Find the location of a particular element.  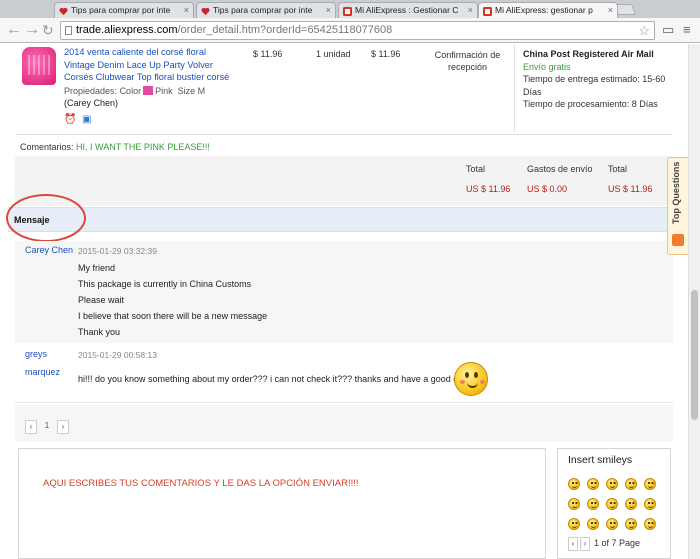

comments-value: HI, I WANT THE PINK PLEASE!!! is located at coordinates (143, 147).